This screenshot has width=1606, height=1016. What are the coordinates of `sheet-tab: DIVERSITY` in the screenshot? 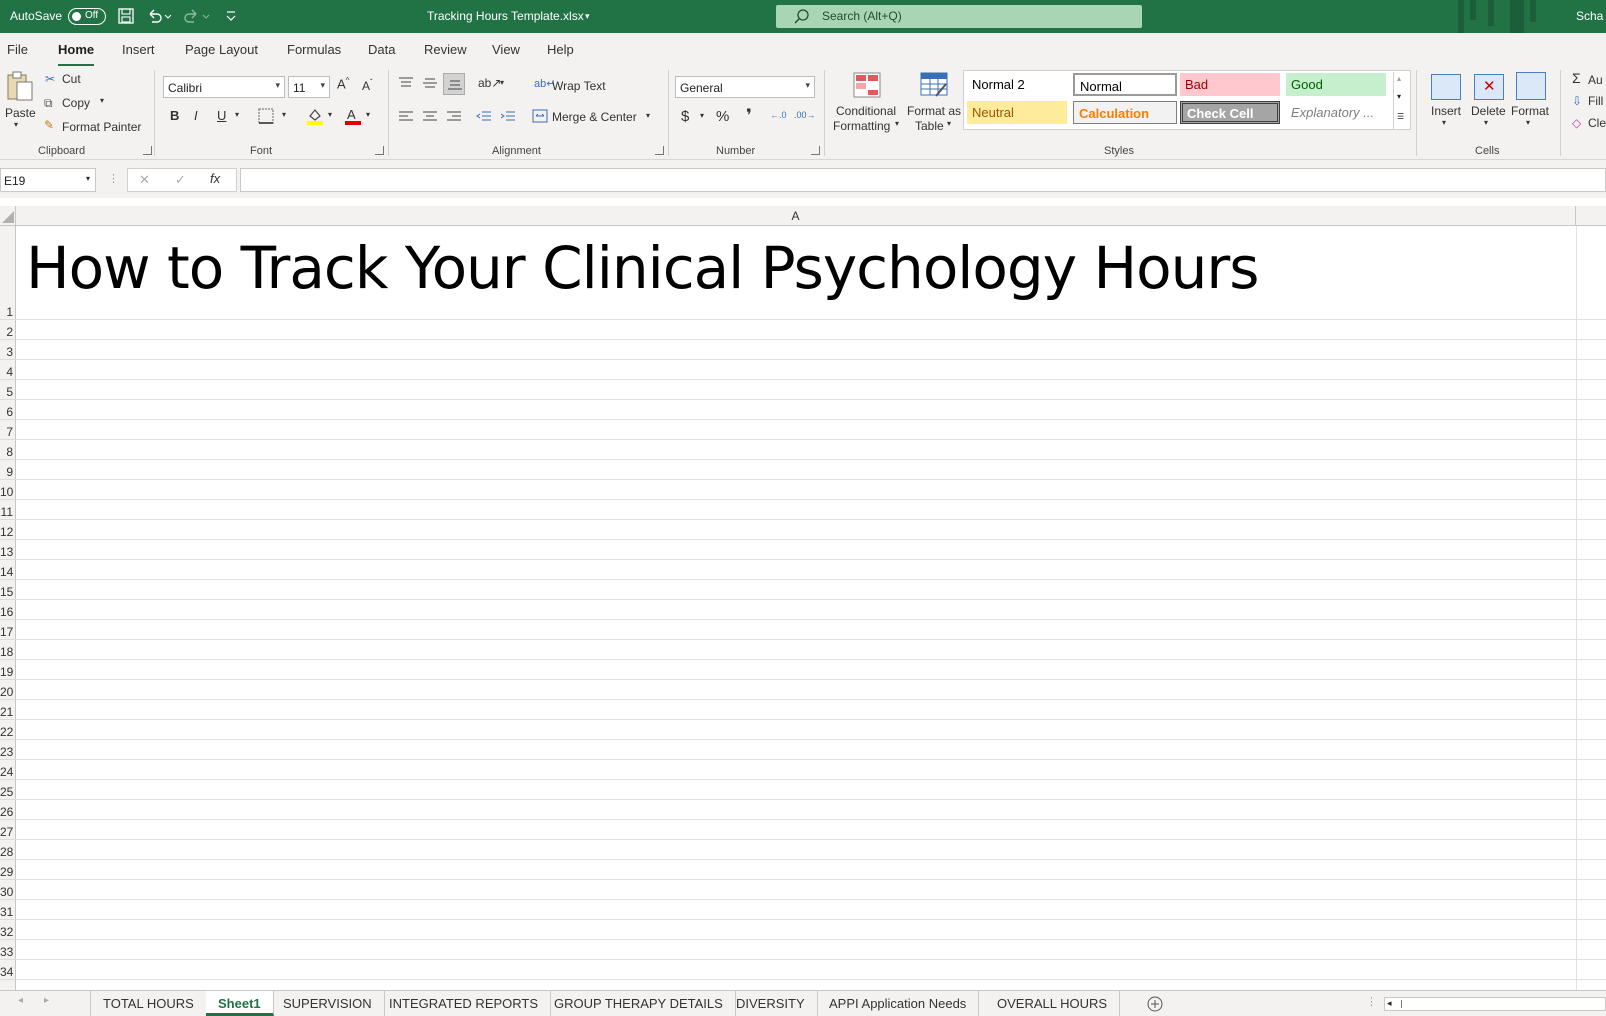 It's located at (771, 1003).